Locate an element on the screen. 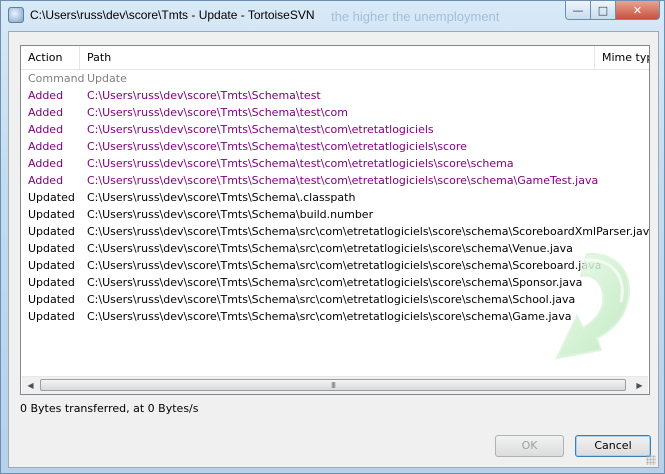 The height and width of the screenshot is (474, 665). cancel-button: Cancel is located at coordinates (613, 446).